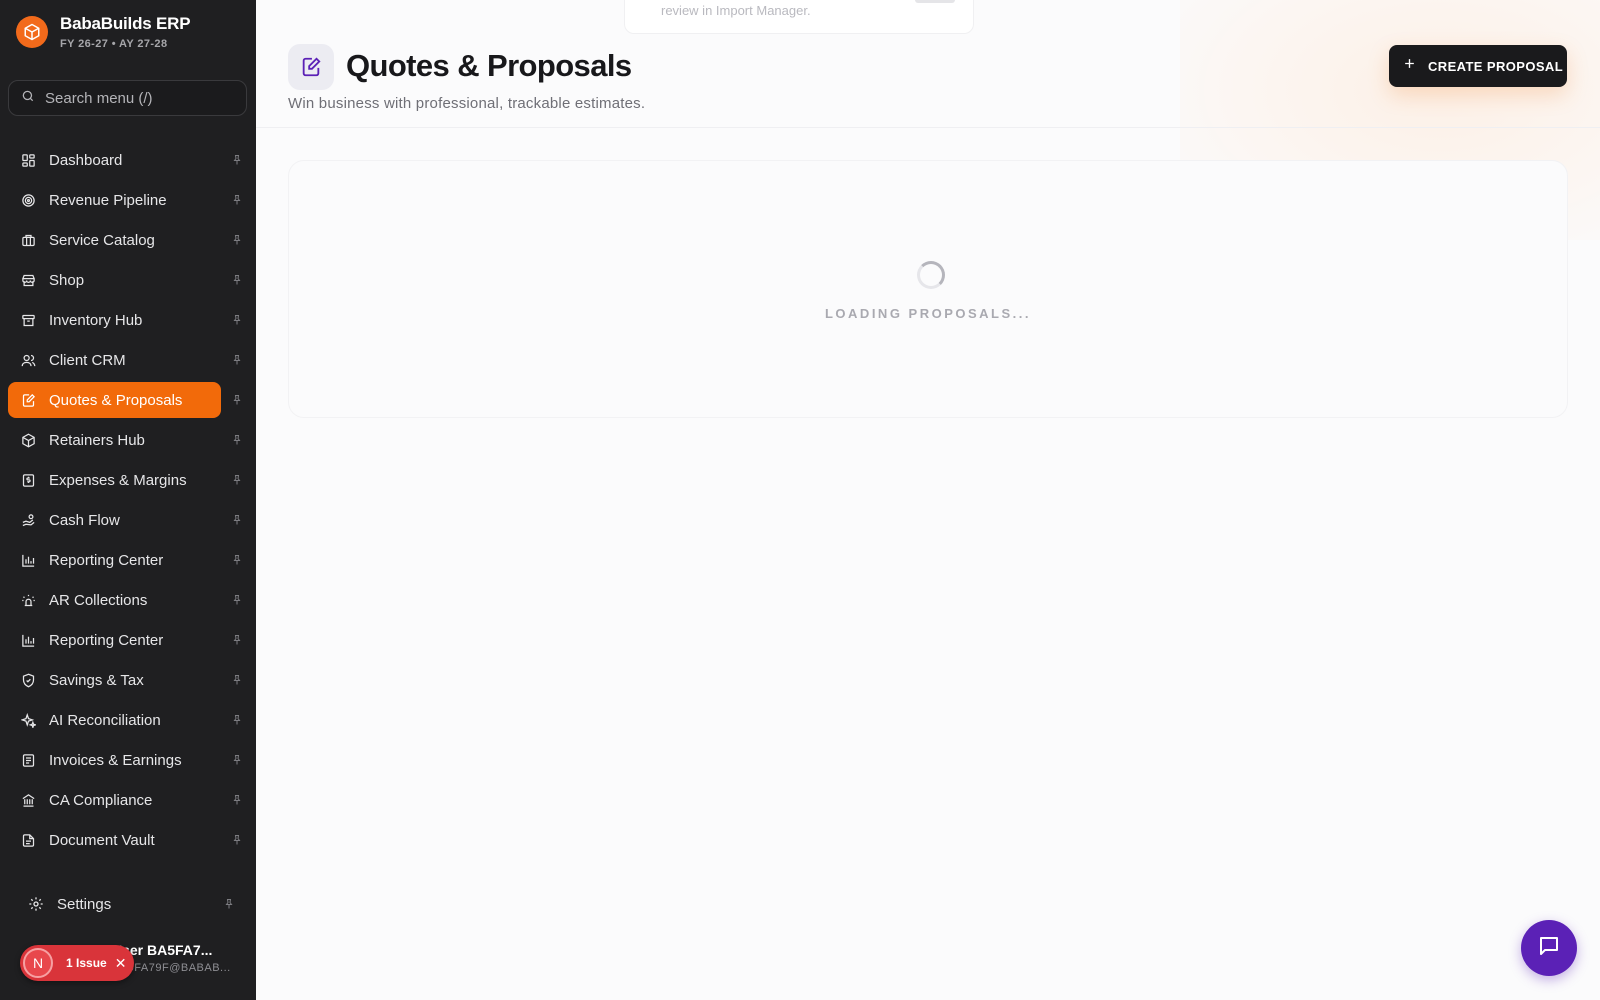 Image resolution: width=1600 pixels, height=1000 pixels. Describe the element at coordinates (28, 800) in the screenshot. I see `bank-icon` at that location.